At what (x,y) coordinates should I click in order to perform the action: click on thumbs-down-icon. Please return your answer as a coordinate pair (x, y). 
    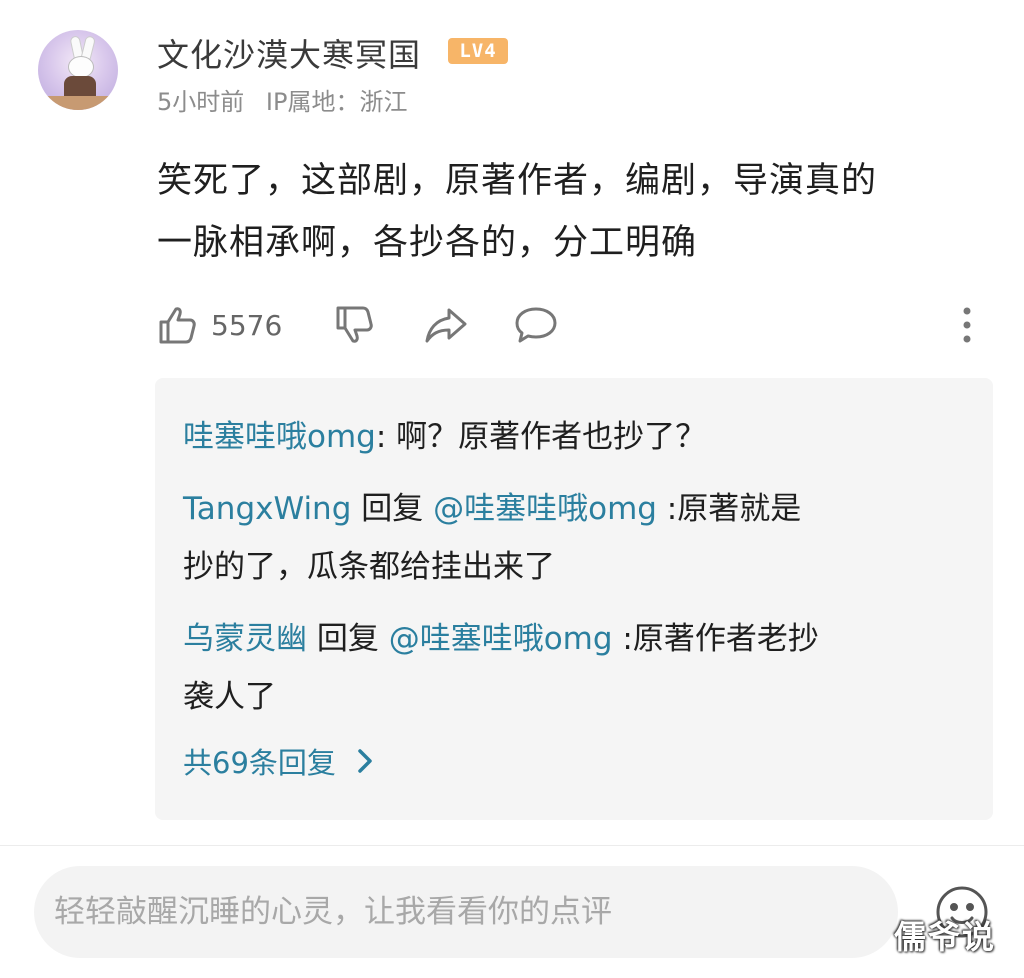
    Looking at the image, I should click on (354, 324).